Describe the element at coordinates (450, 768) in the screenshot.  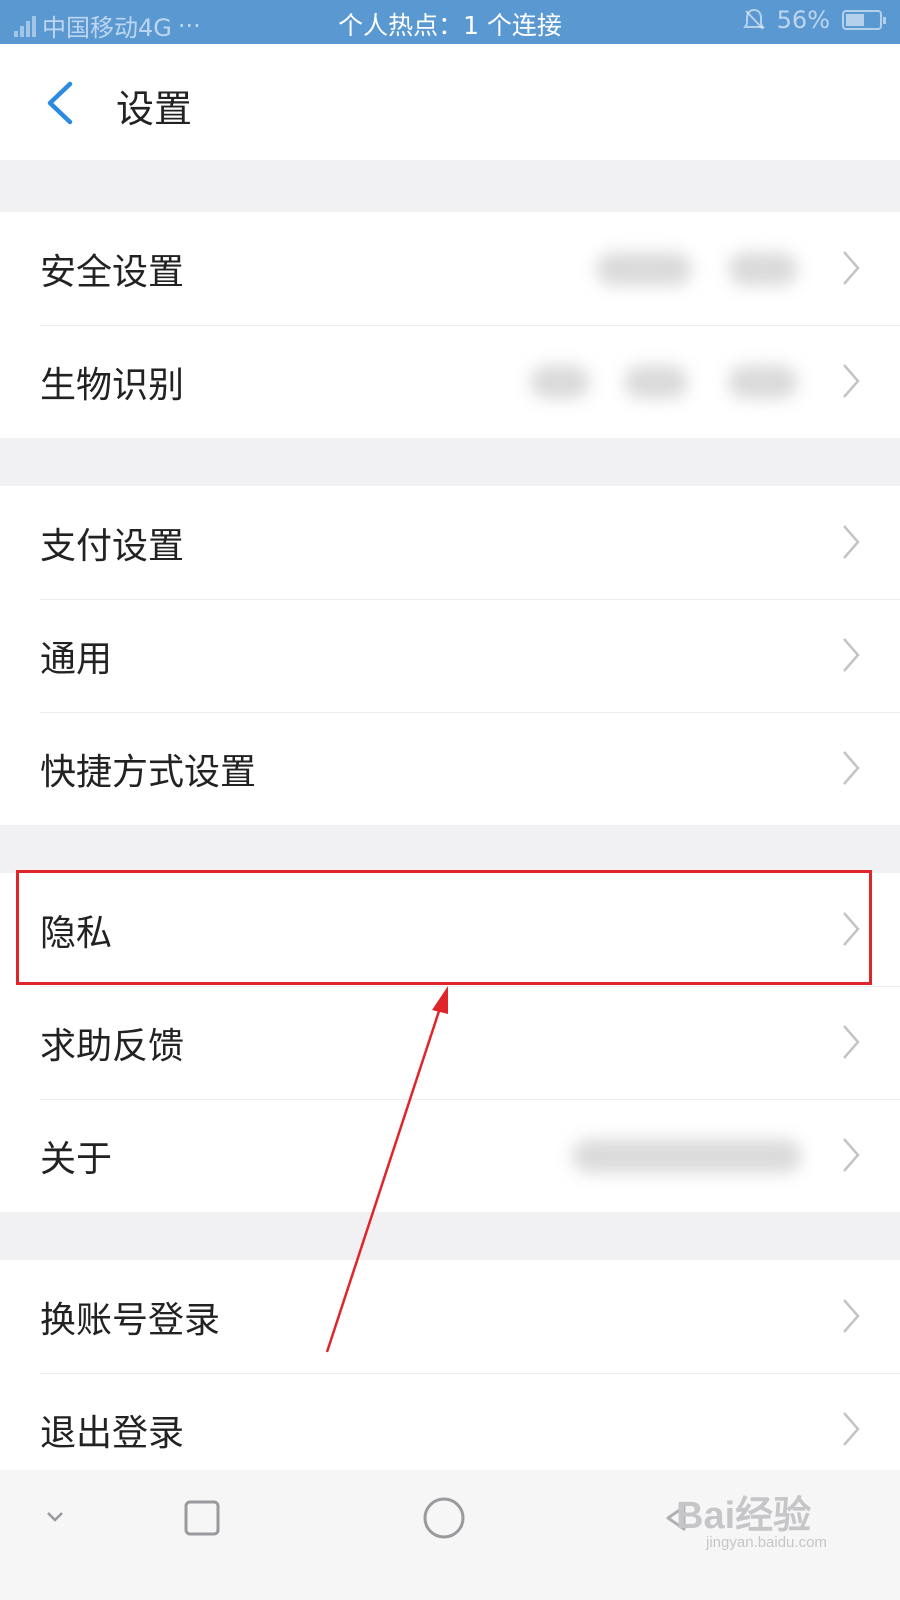
I see `settings-row-shortcuts: 快捷方式设置` at that location.